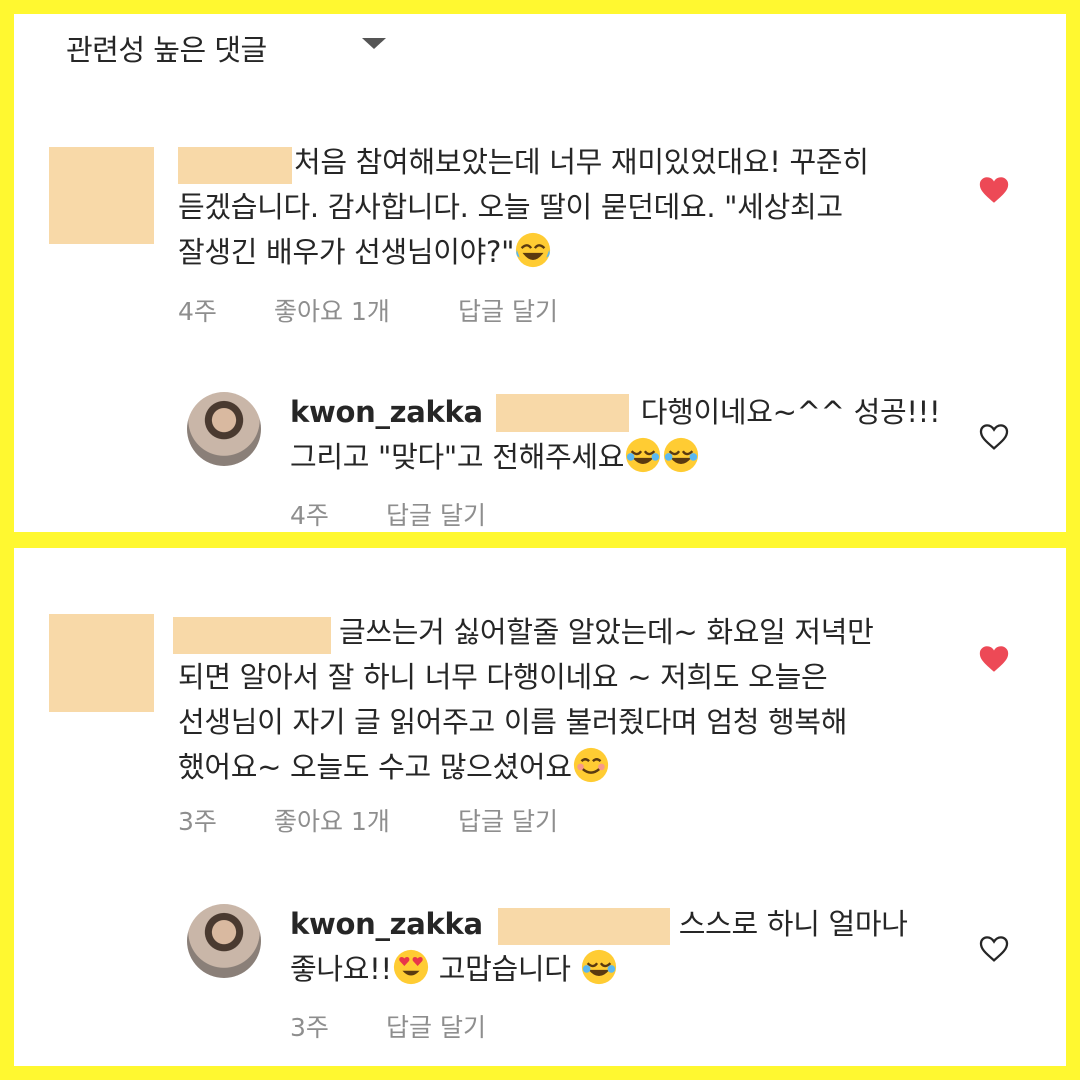 This screenshot has width=1080, height=1080. I want to click on sort-dropdown: 관련성 높은 댓글, so click(166, 48).